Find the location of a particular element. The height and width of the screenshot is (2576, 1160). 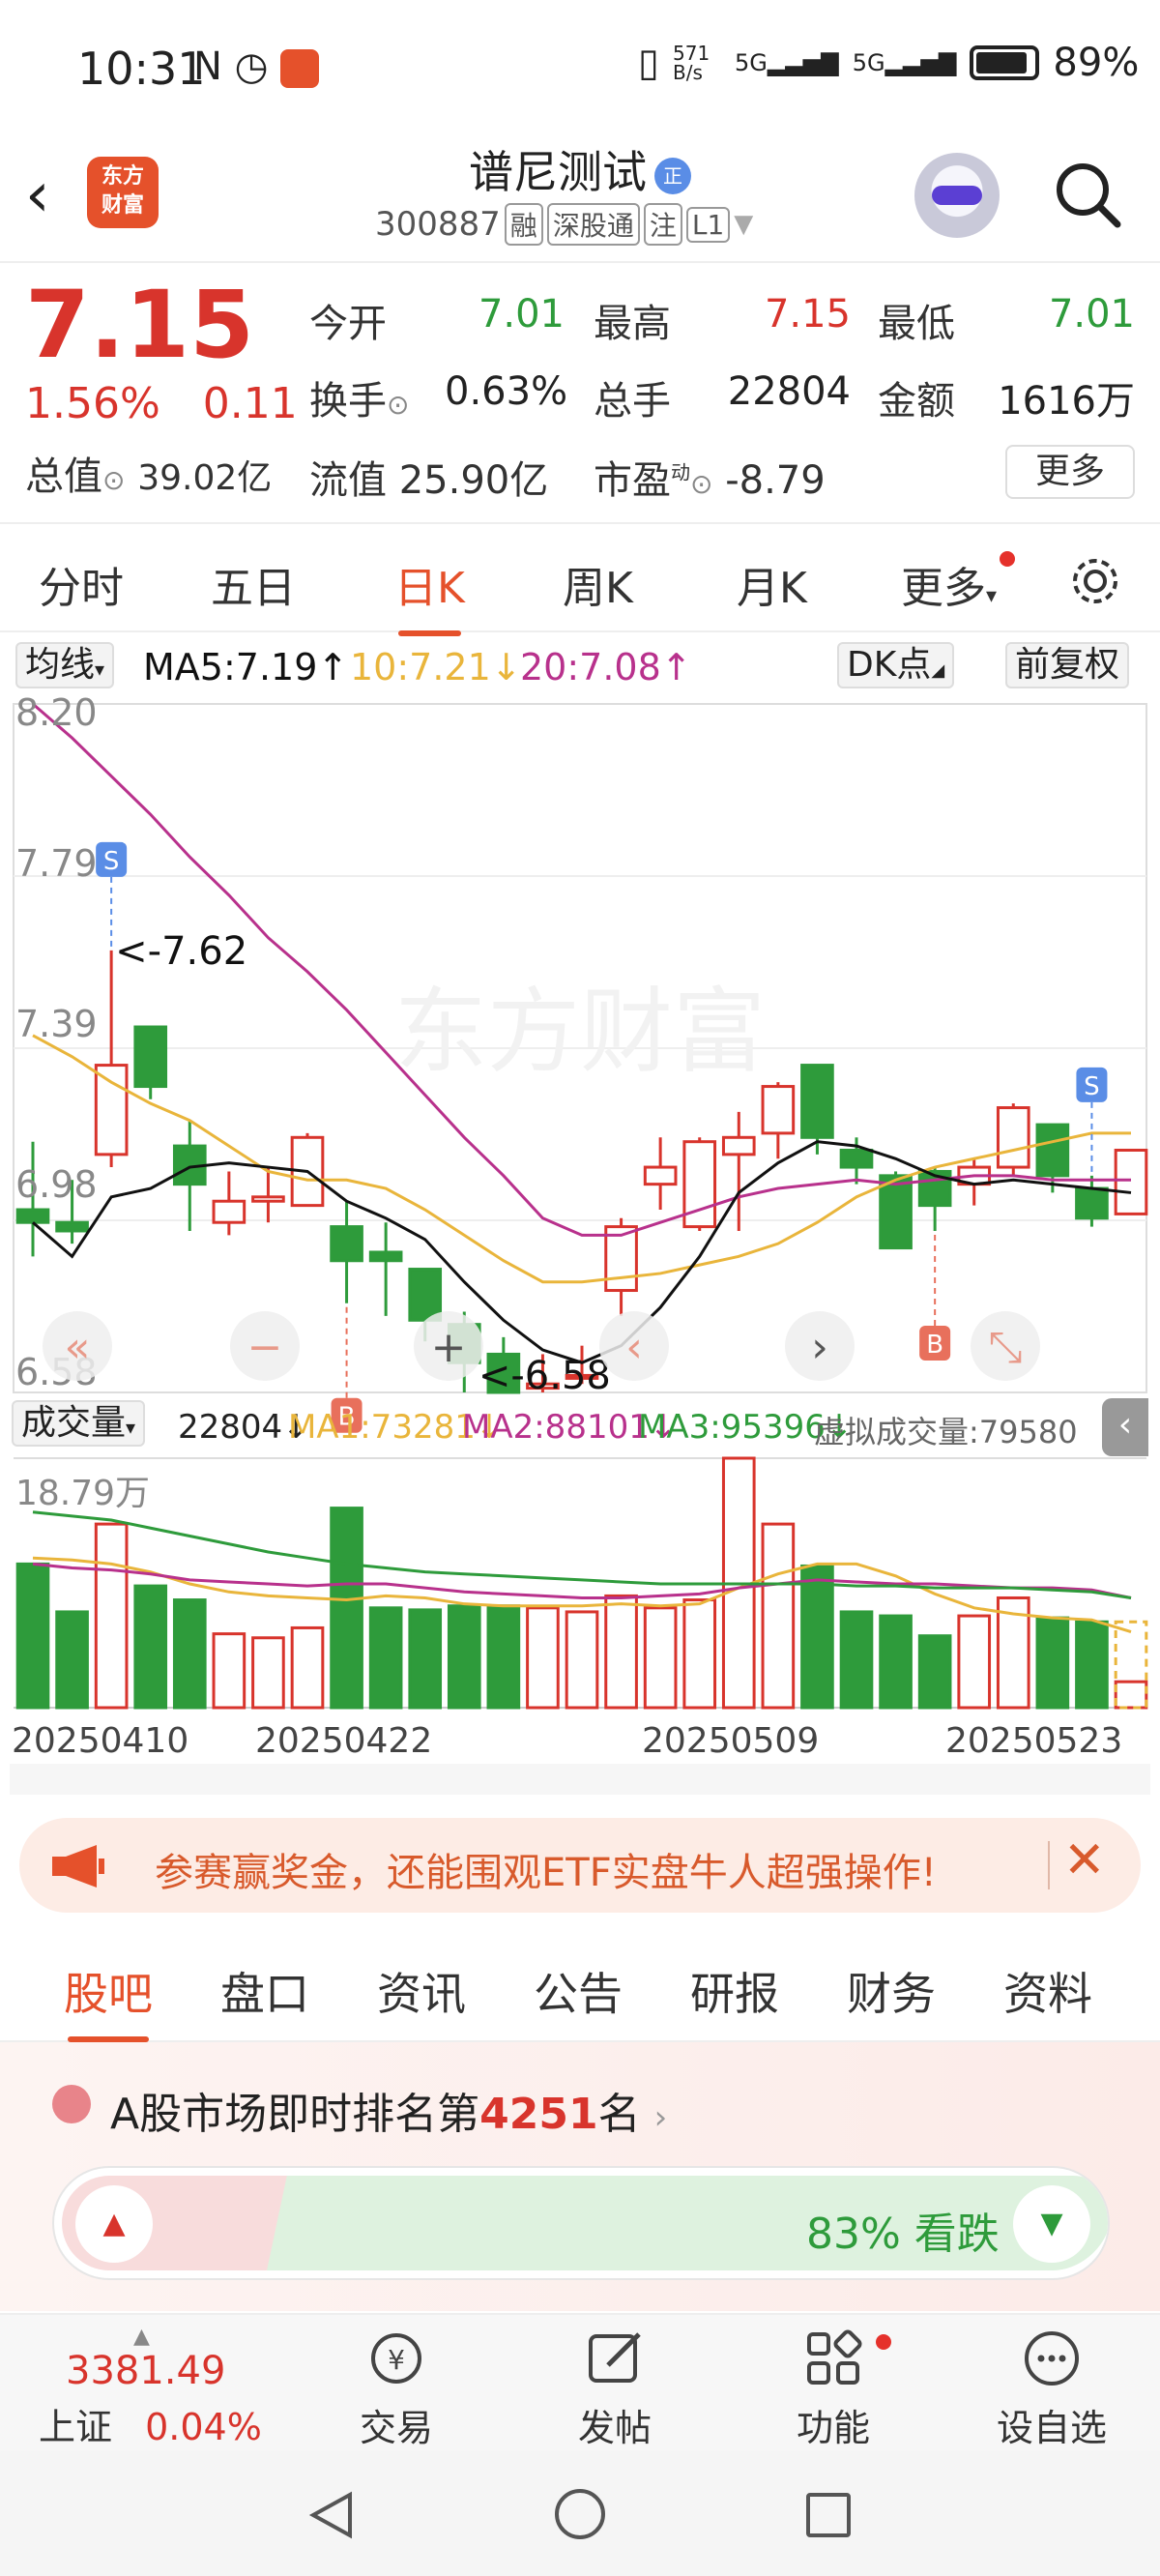

collapse-panel-button: ‹ is located at coordinates (1125, 1427).